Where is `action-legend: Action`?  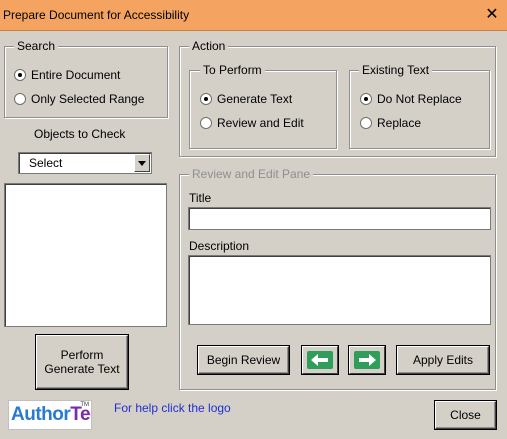
action-legend: Action is located at coordinates (209, 46).